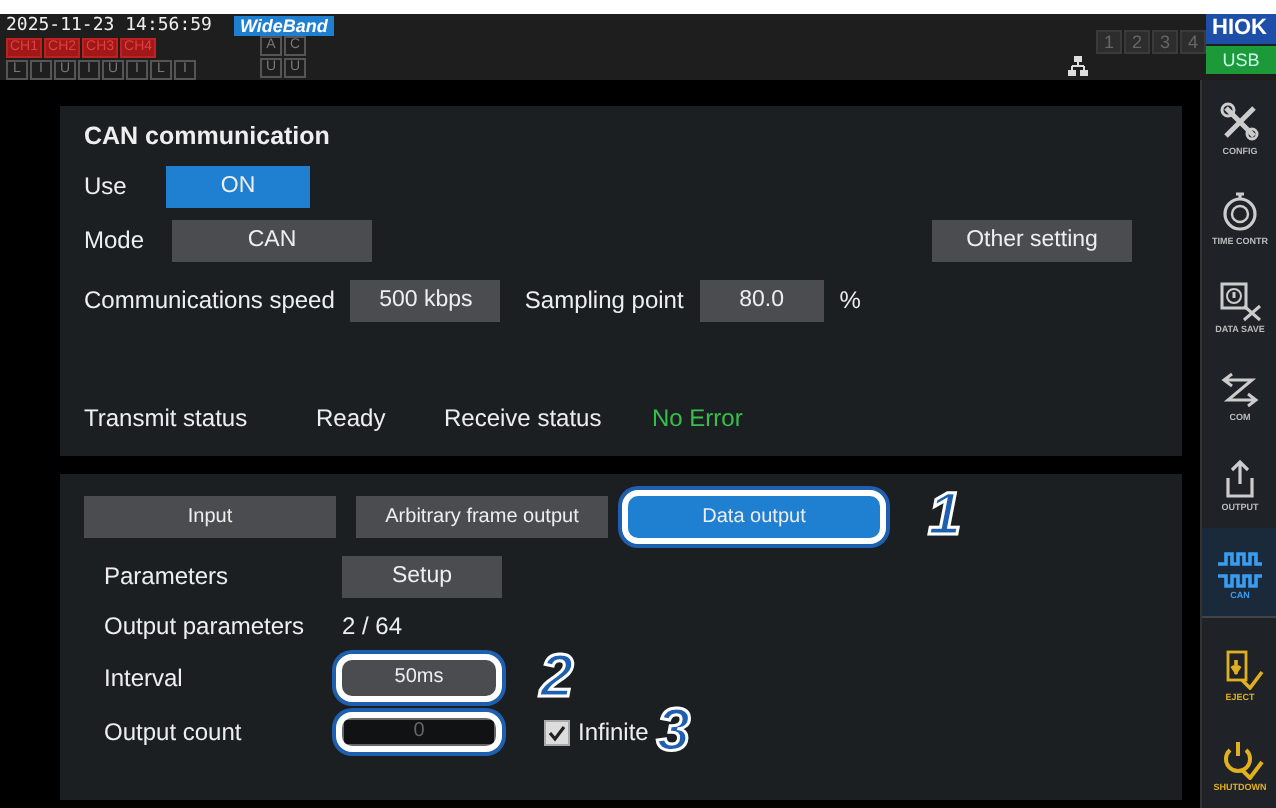 The image size is (1276, 808). Describe the element at coordinates (1109, 41) in the screenshot. I see `slot-indicator: 1` at that location.